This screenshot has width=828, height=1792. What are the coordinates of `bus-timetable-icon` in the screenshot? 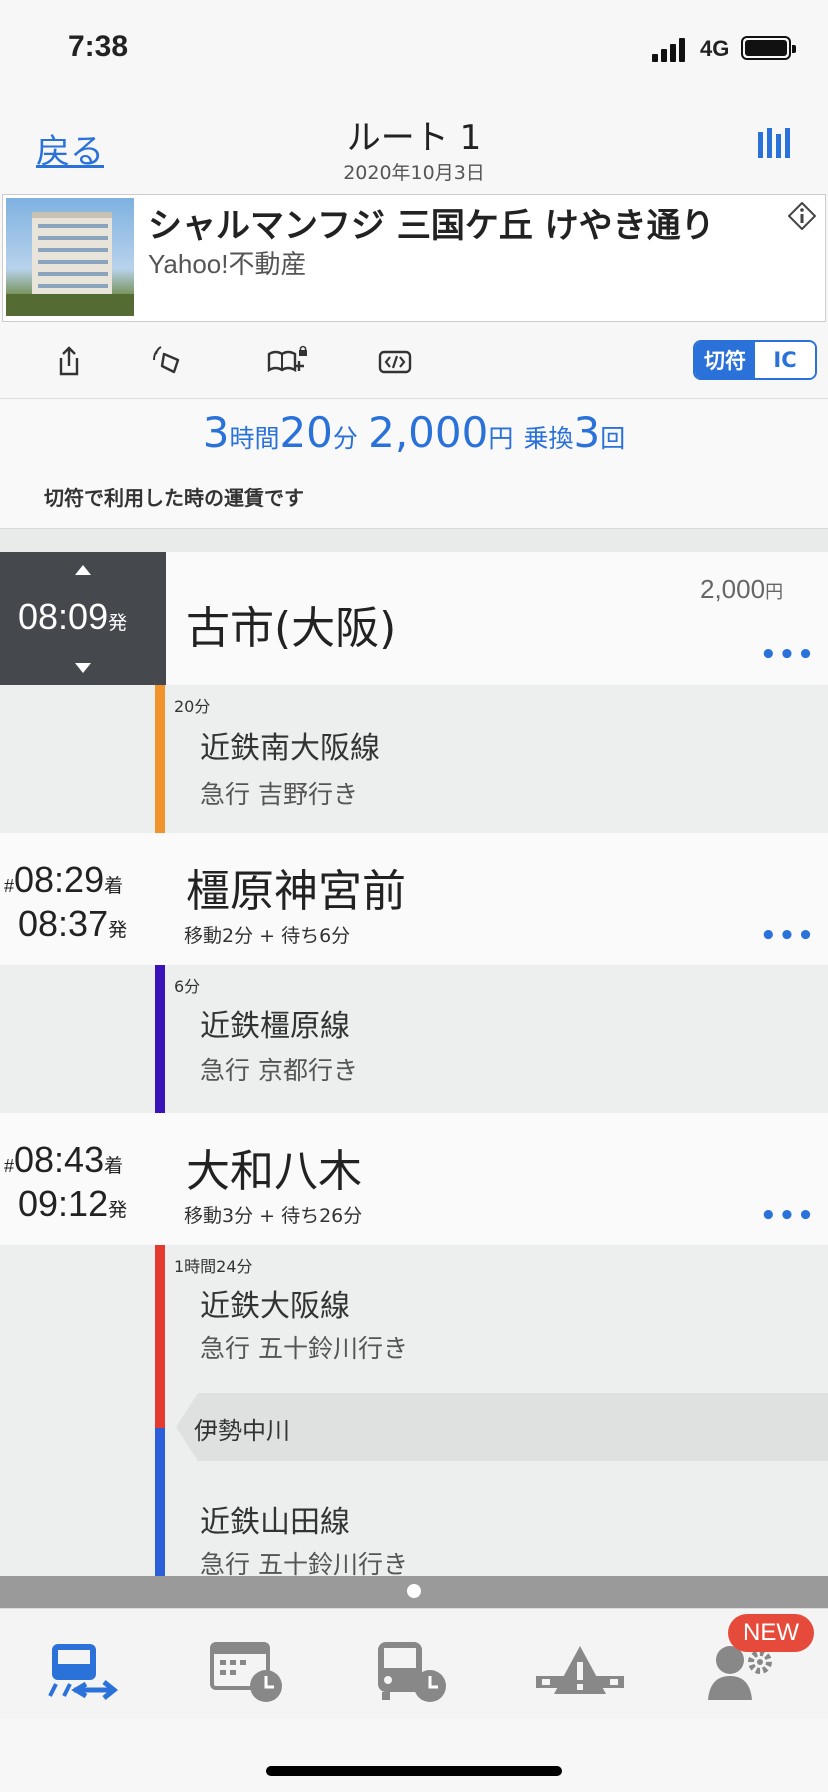 It's located at (414, 1672).